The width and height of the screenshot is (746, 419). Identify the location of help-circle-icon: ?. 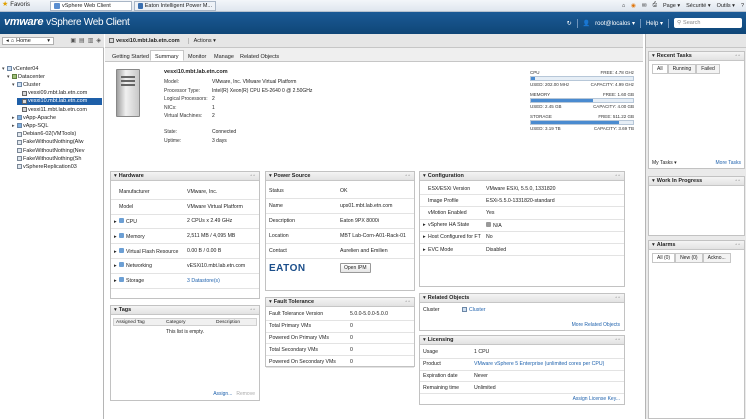
(742, 6).